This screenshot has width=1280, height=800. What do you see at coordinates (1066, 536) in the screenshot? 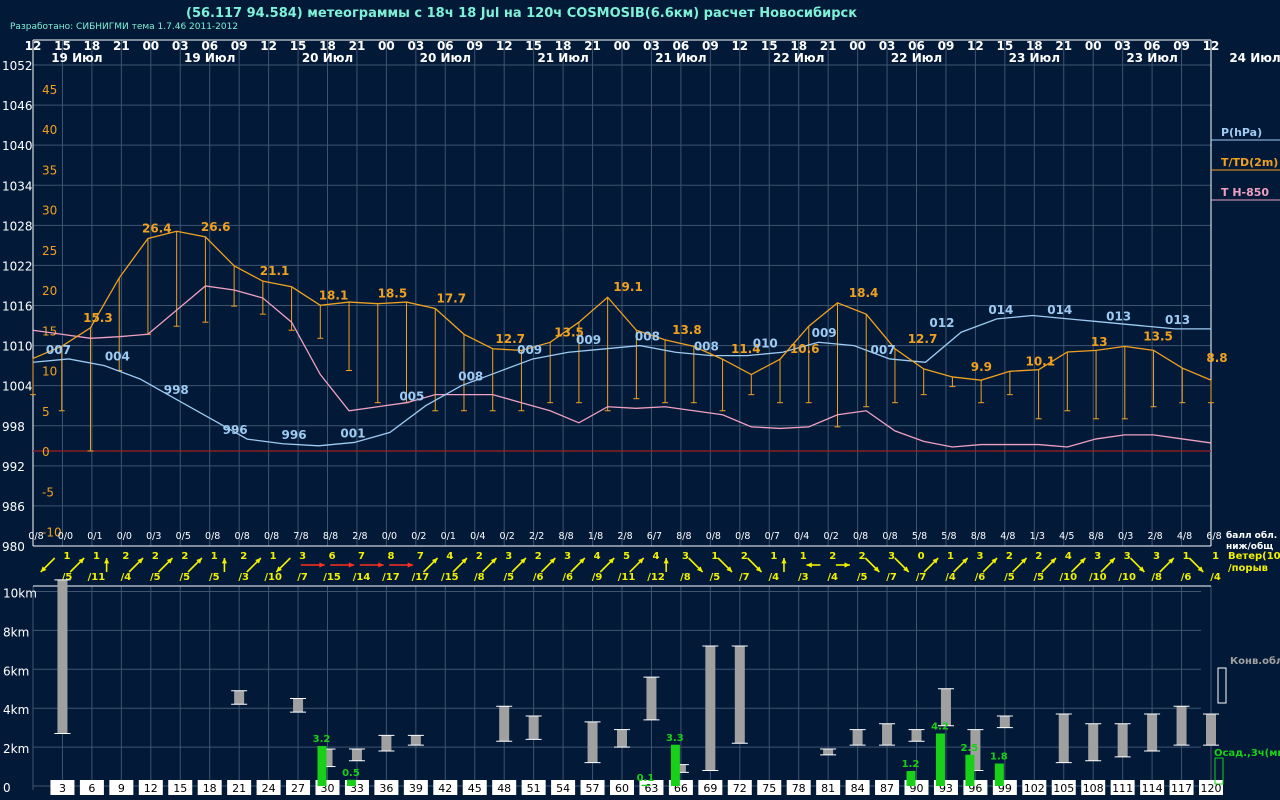
I see `cloud-cover-label: 4/5` at bounding box center [1066, 536].